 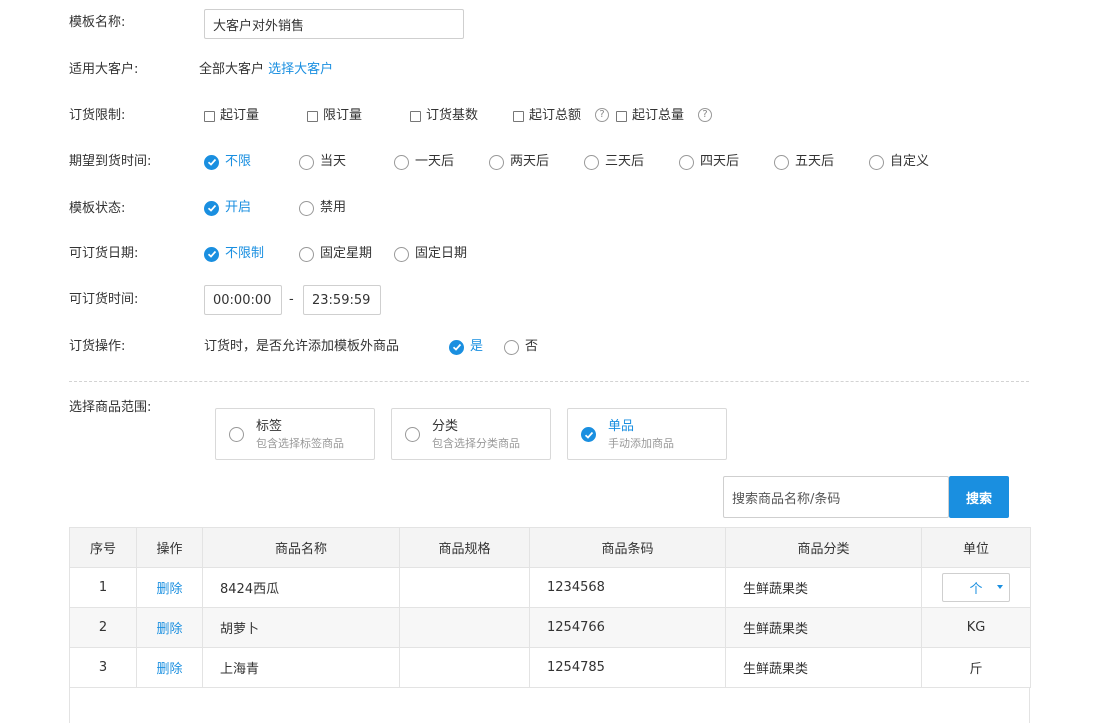 What do you see at coordinates (243, 300) in the screenshot?
I see `order-time-start-input: 00:00:00` at bounding box center [243, 300].